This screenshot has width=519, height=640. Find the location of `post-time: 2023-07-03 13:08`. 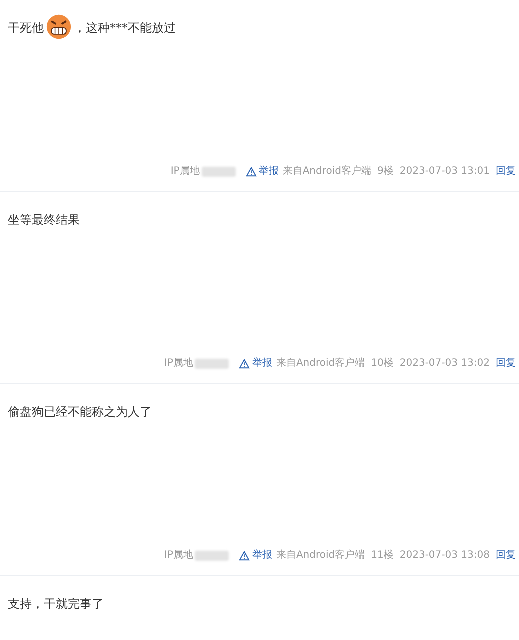

post-time: 2023-07-03 13:08 is located at coordinates (445, 556).